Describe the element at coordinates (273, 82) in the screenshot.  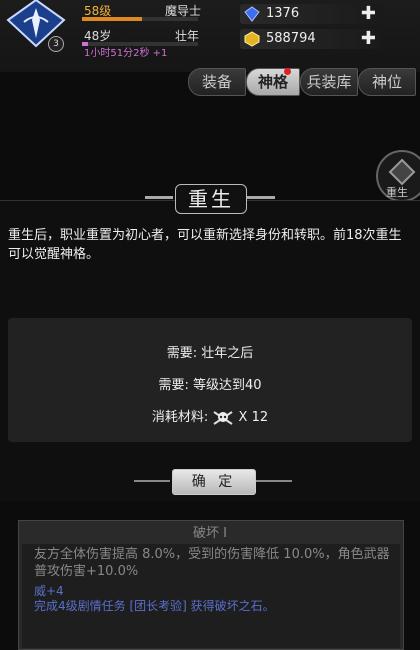
I see `tab-godhood: 神格` at that location.